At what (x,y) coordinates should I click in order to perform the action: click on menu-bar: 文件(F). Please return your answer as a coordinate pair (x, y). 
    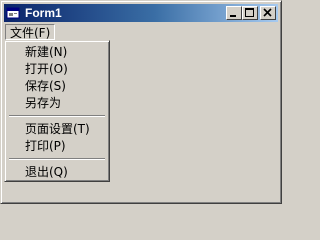
    Looking at the image, I should click on (141, 32).